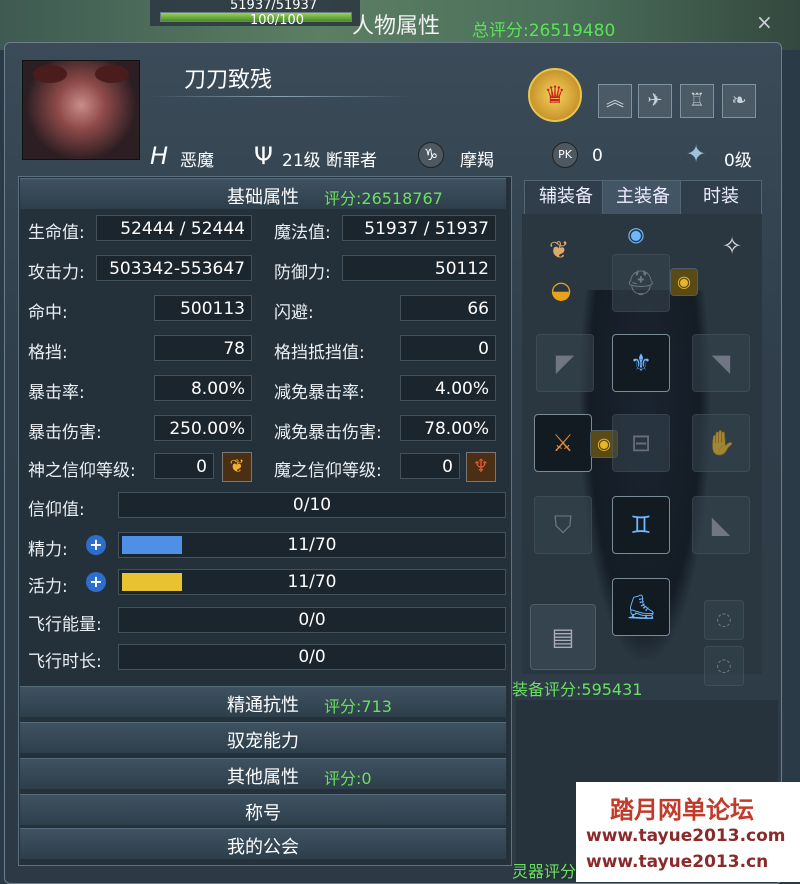 The width and height of the screenshot is (800, 884). I want to click on zodiac-icon: ♑, so click(431, 155).